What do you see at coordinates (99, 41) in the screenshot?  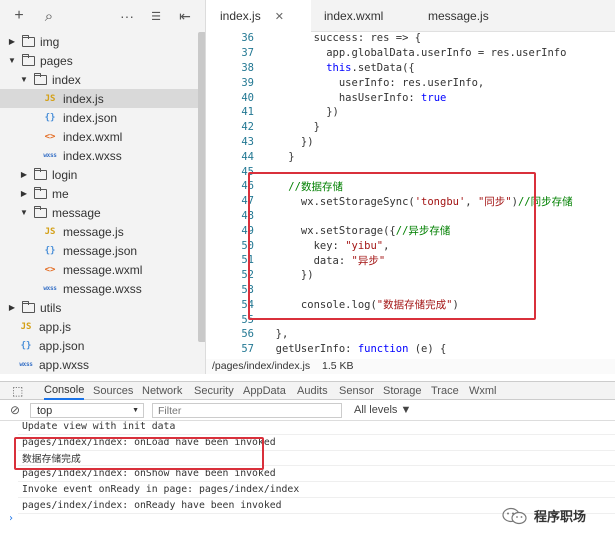 I see `tree-item-img: ▶ img` at bounding box center [99, 41].